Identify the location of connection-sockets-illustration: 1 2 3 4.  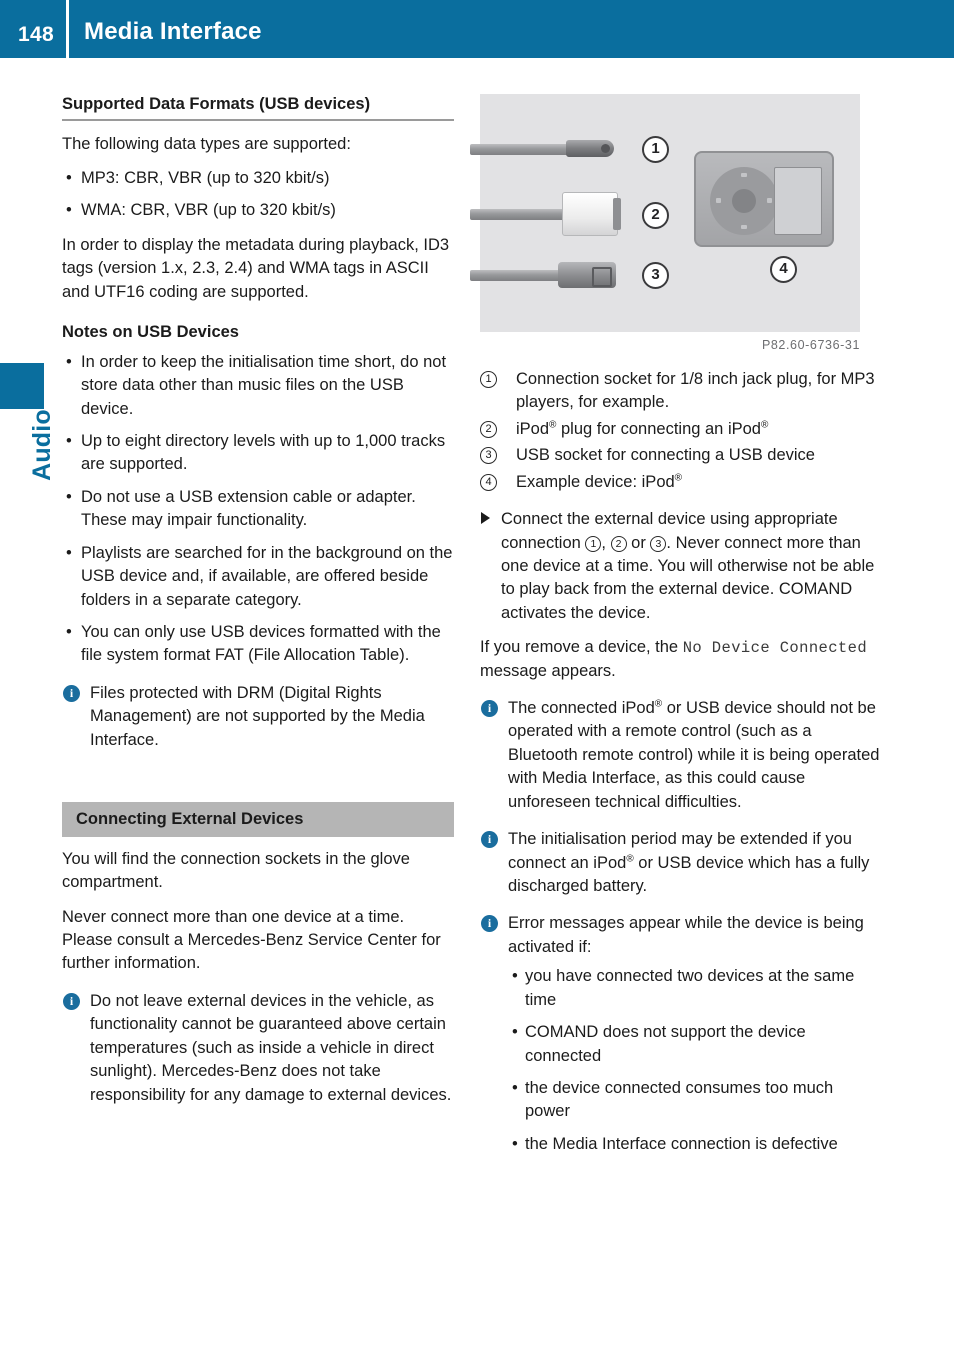
(665, 213).